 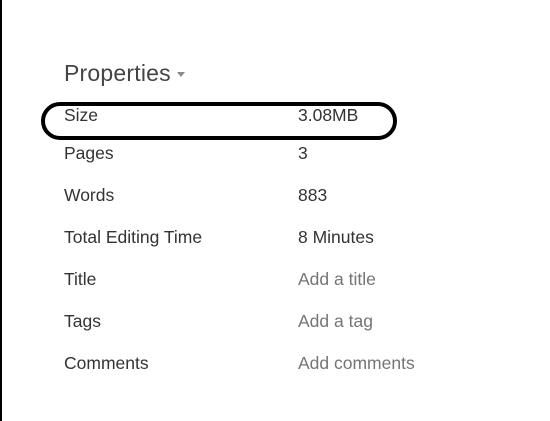 I want to click on words-label: Words, so click(x=89, y=194).